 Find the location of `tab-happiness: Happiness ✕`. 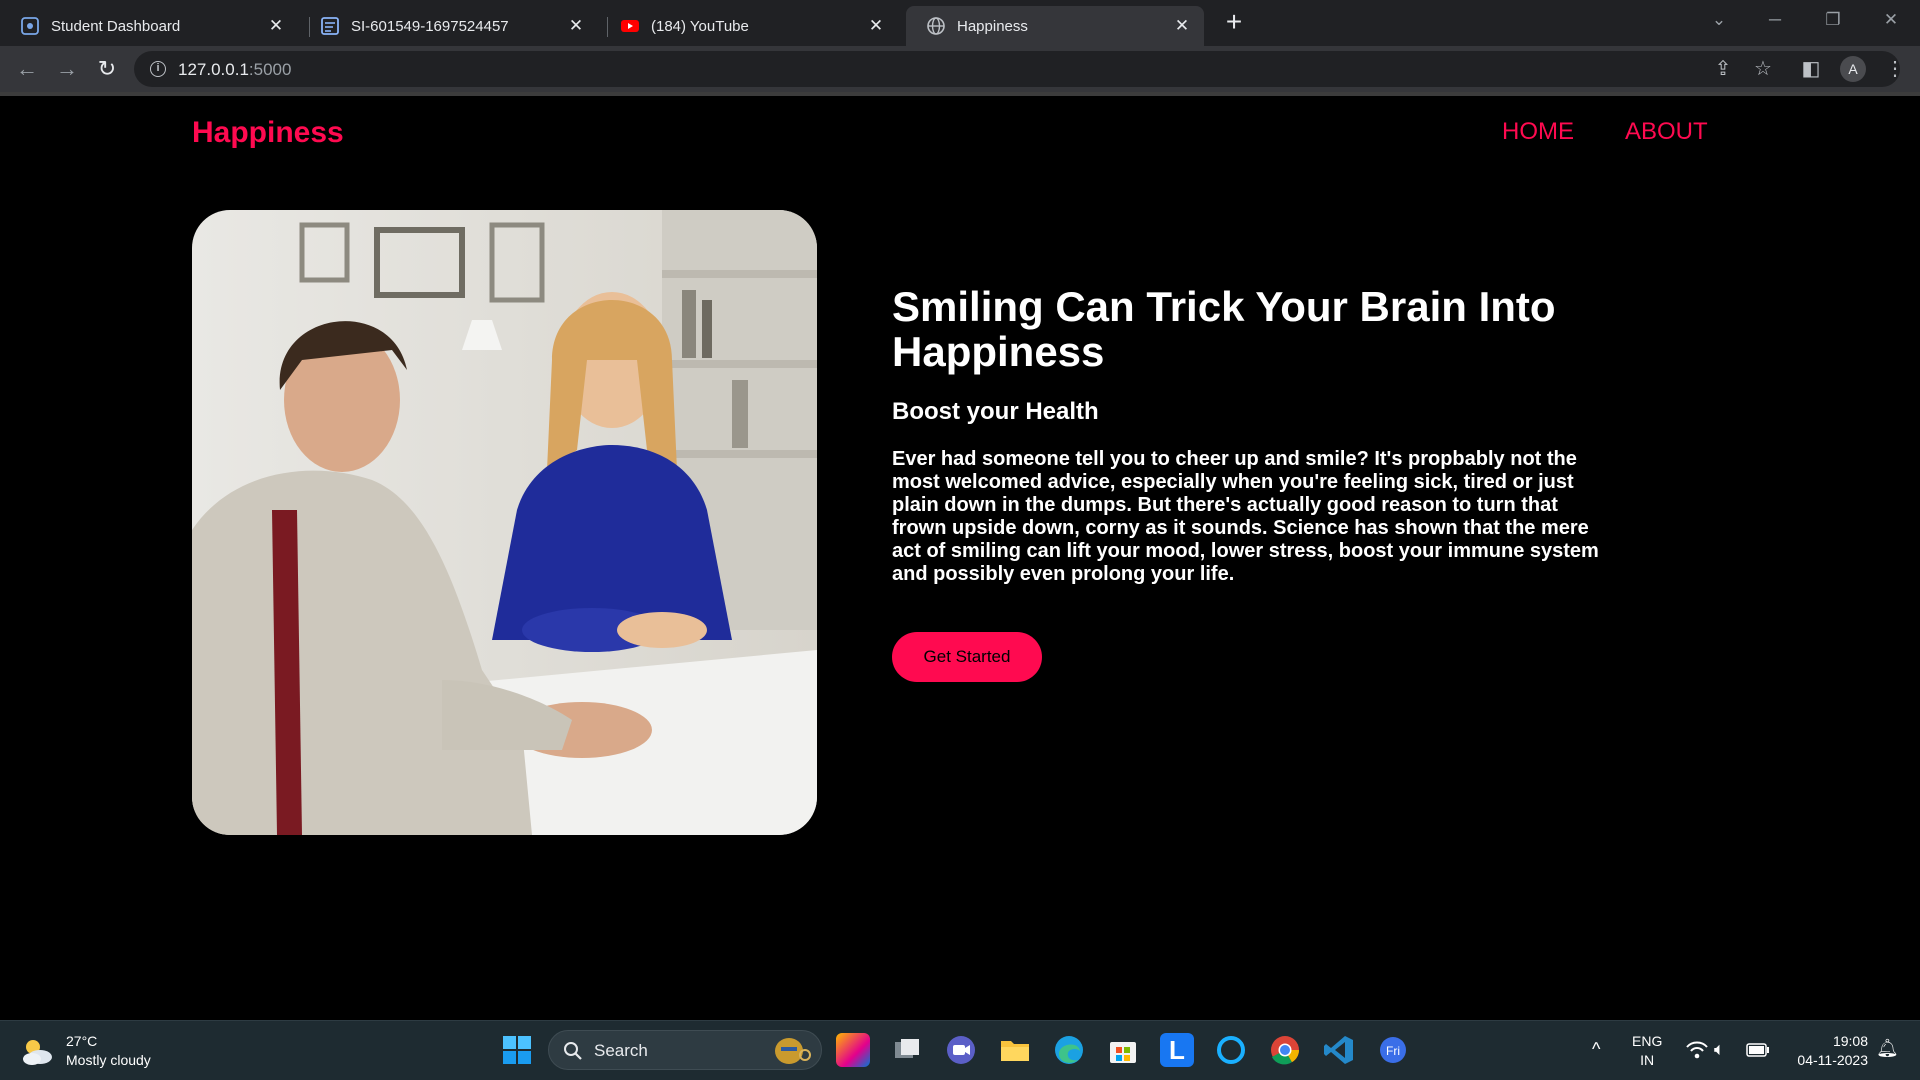

tab-happiness: Happiness ✕ is located at coordinates (1055, 26).